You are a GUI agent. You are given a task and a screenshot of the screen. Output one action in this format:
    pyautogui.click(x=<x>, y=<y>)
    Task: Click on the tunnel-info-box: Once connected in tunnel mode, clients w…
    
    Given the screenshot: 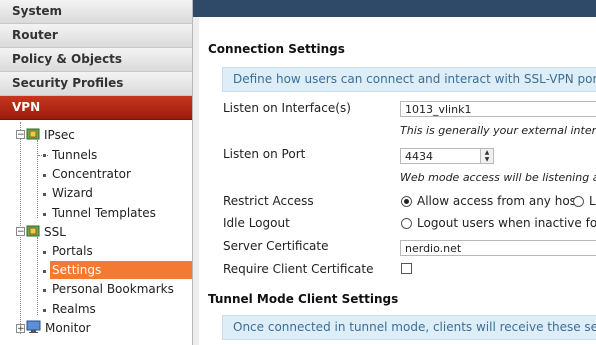 What is the action you would take?
    pyautogui.click(x=409, y=327)
    